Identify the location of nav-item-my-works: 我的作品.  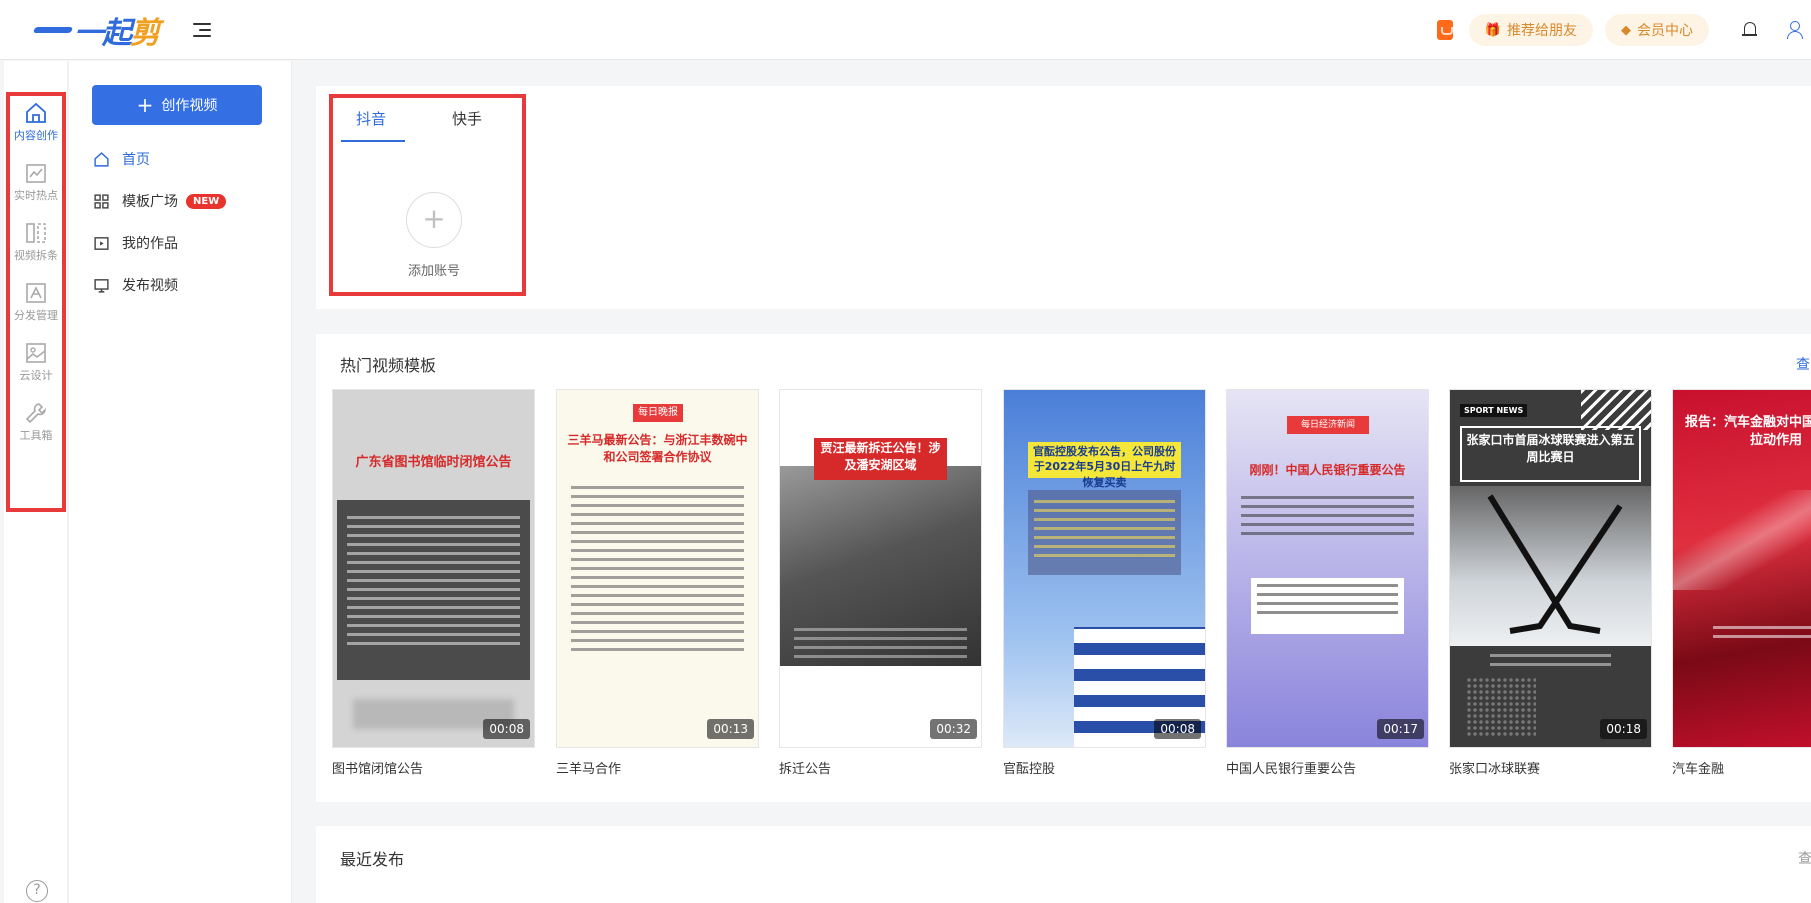
(135, 243).